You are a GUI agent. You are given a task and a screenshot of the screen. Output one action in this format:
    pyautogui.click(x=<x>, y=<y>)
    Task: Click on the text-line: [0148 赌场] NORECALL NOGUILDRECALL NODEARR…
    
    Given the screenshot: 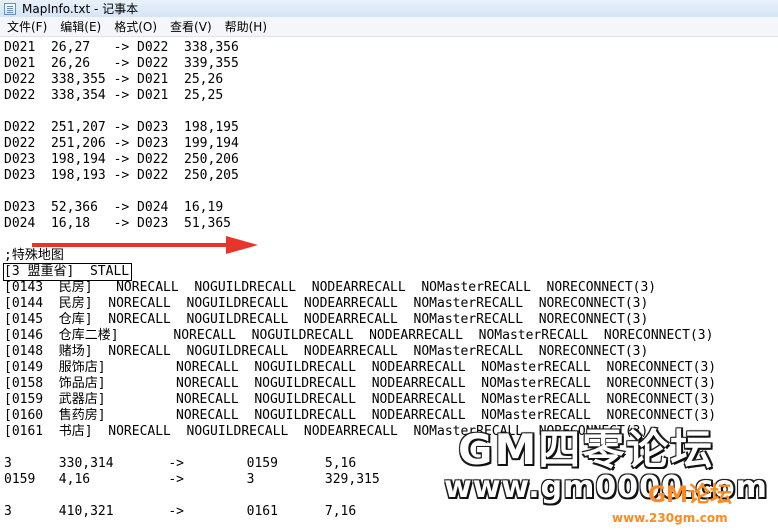 What is the action you would take?
    pyautogui.click(x=326, y=351)
    